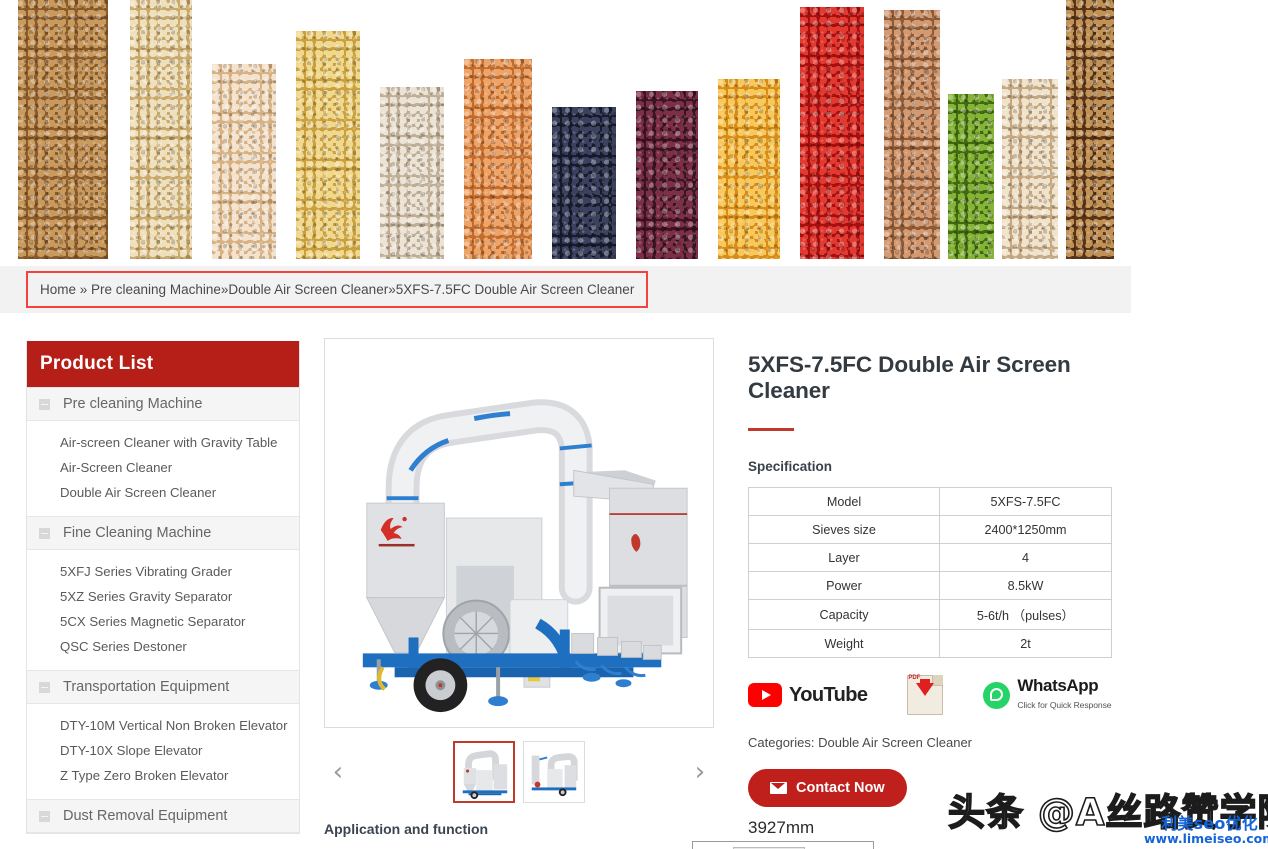 This screenshot has height=849, width=1268. I want to click on thumbnail-list, so click(519, 772).